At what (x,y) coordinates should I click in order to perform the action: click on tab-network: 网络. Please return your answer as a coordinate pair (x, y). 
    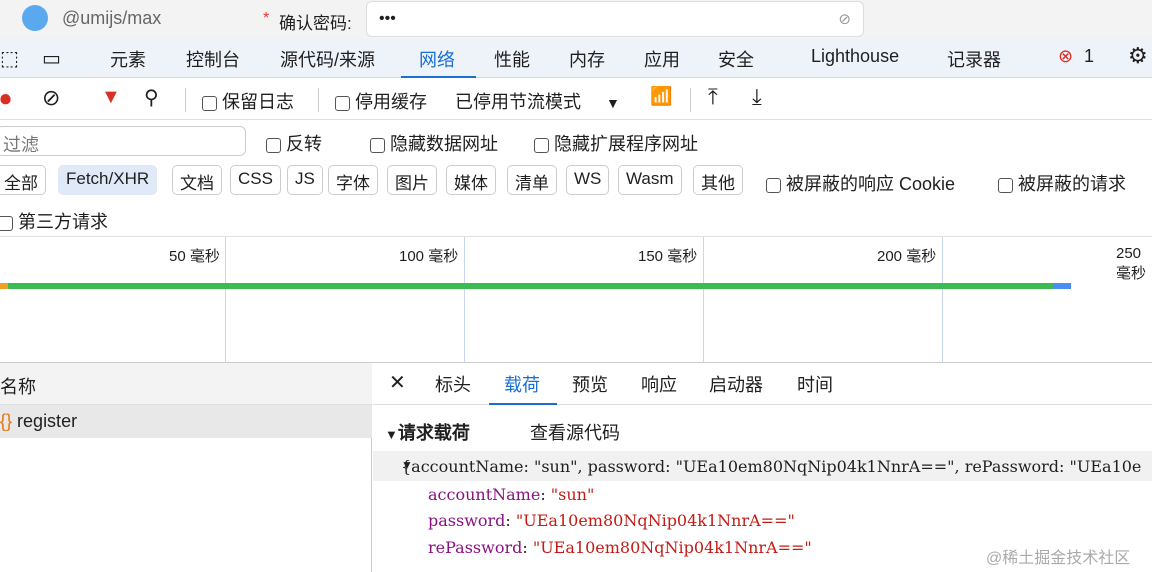
    Looking at the image, I should click on (437, 59).